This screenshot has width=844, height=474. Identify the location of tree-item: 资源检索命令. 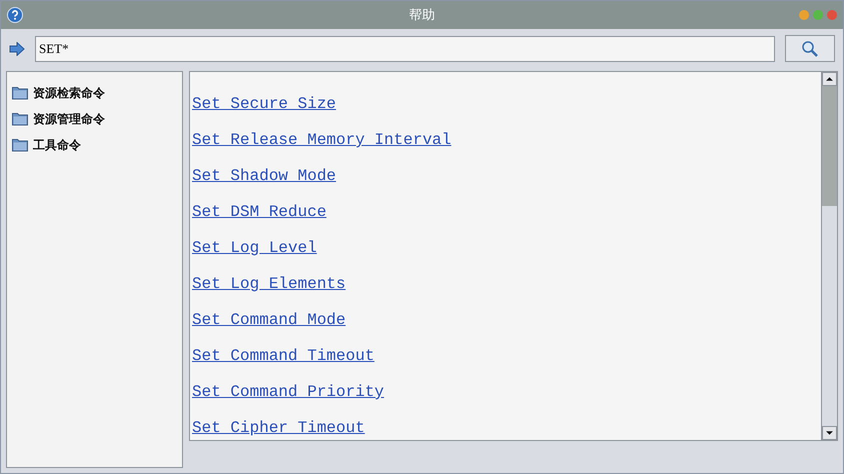
(69, 93).